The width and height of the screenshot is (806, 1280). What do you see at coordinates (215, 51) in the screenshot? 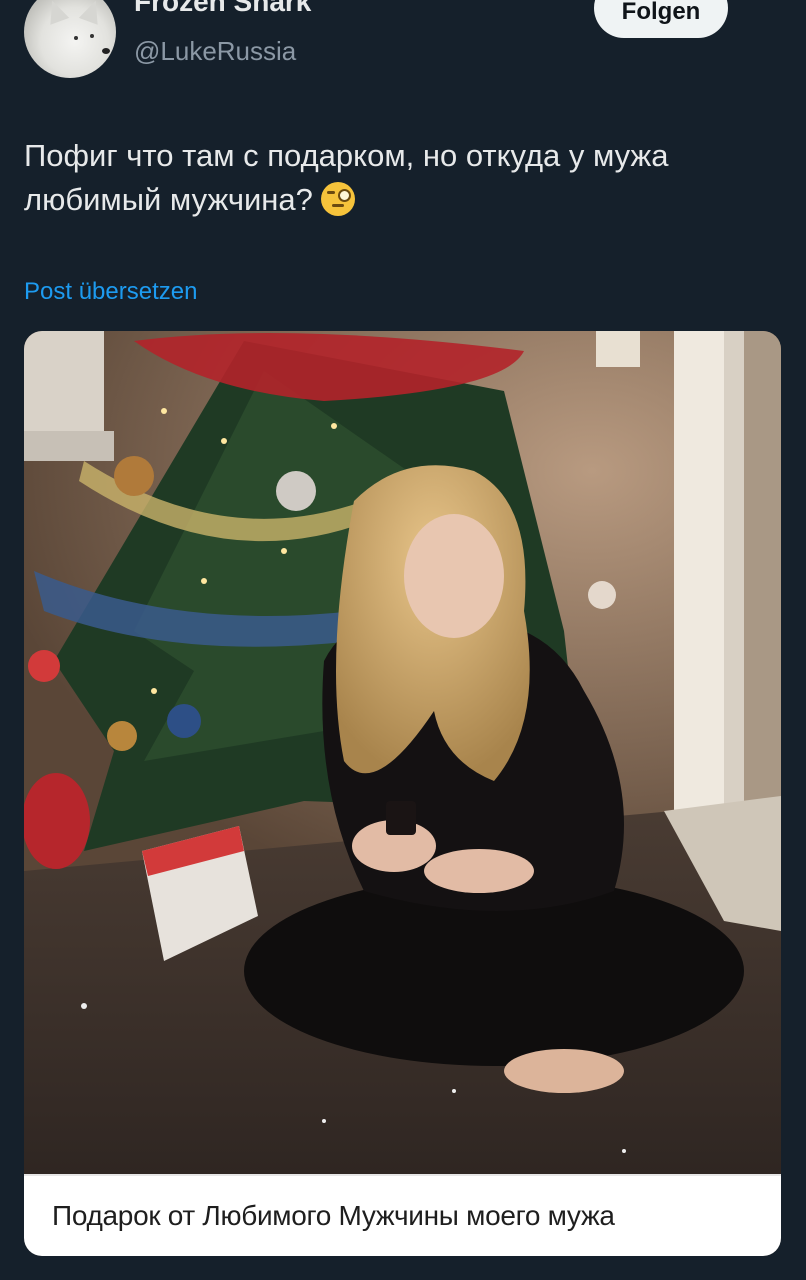
I see `user-handle: @LukeRussia` at bounding box center [215, 51].